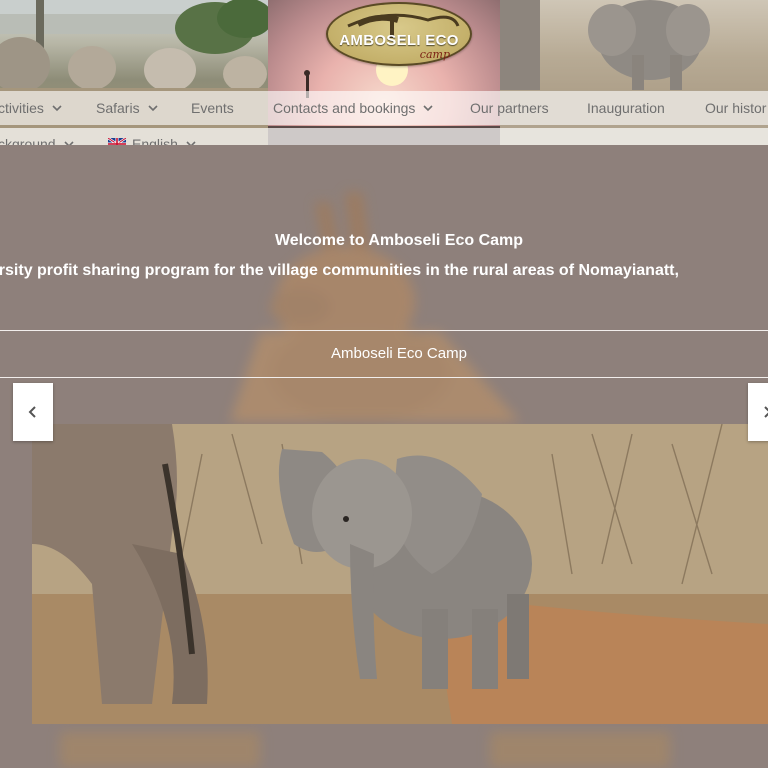  I want to click on nav-label: Our histor, so click(736, 108).